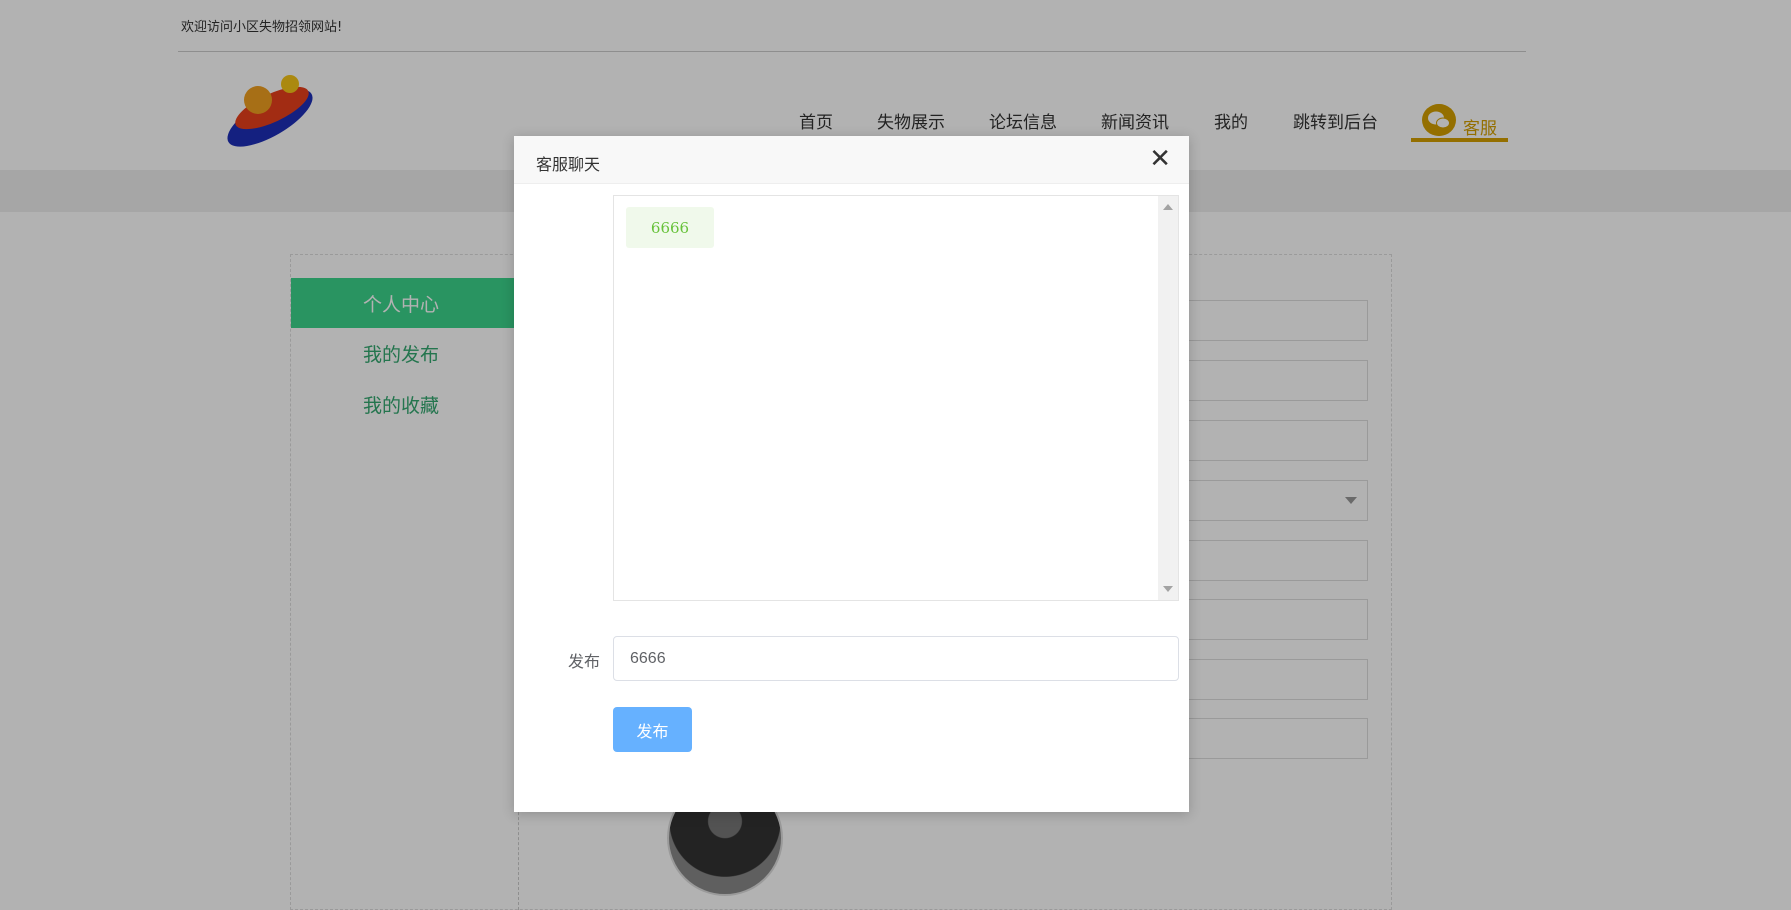 Image resolution: width=1791 pixels, height=910 pixels. I want to click on dialog-title: 客服聊天, so click(568, 164).